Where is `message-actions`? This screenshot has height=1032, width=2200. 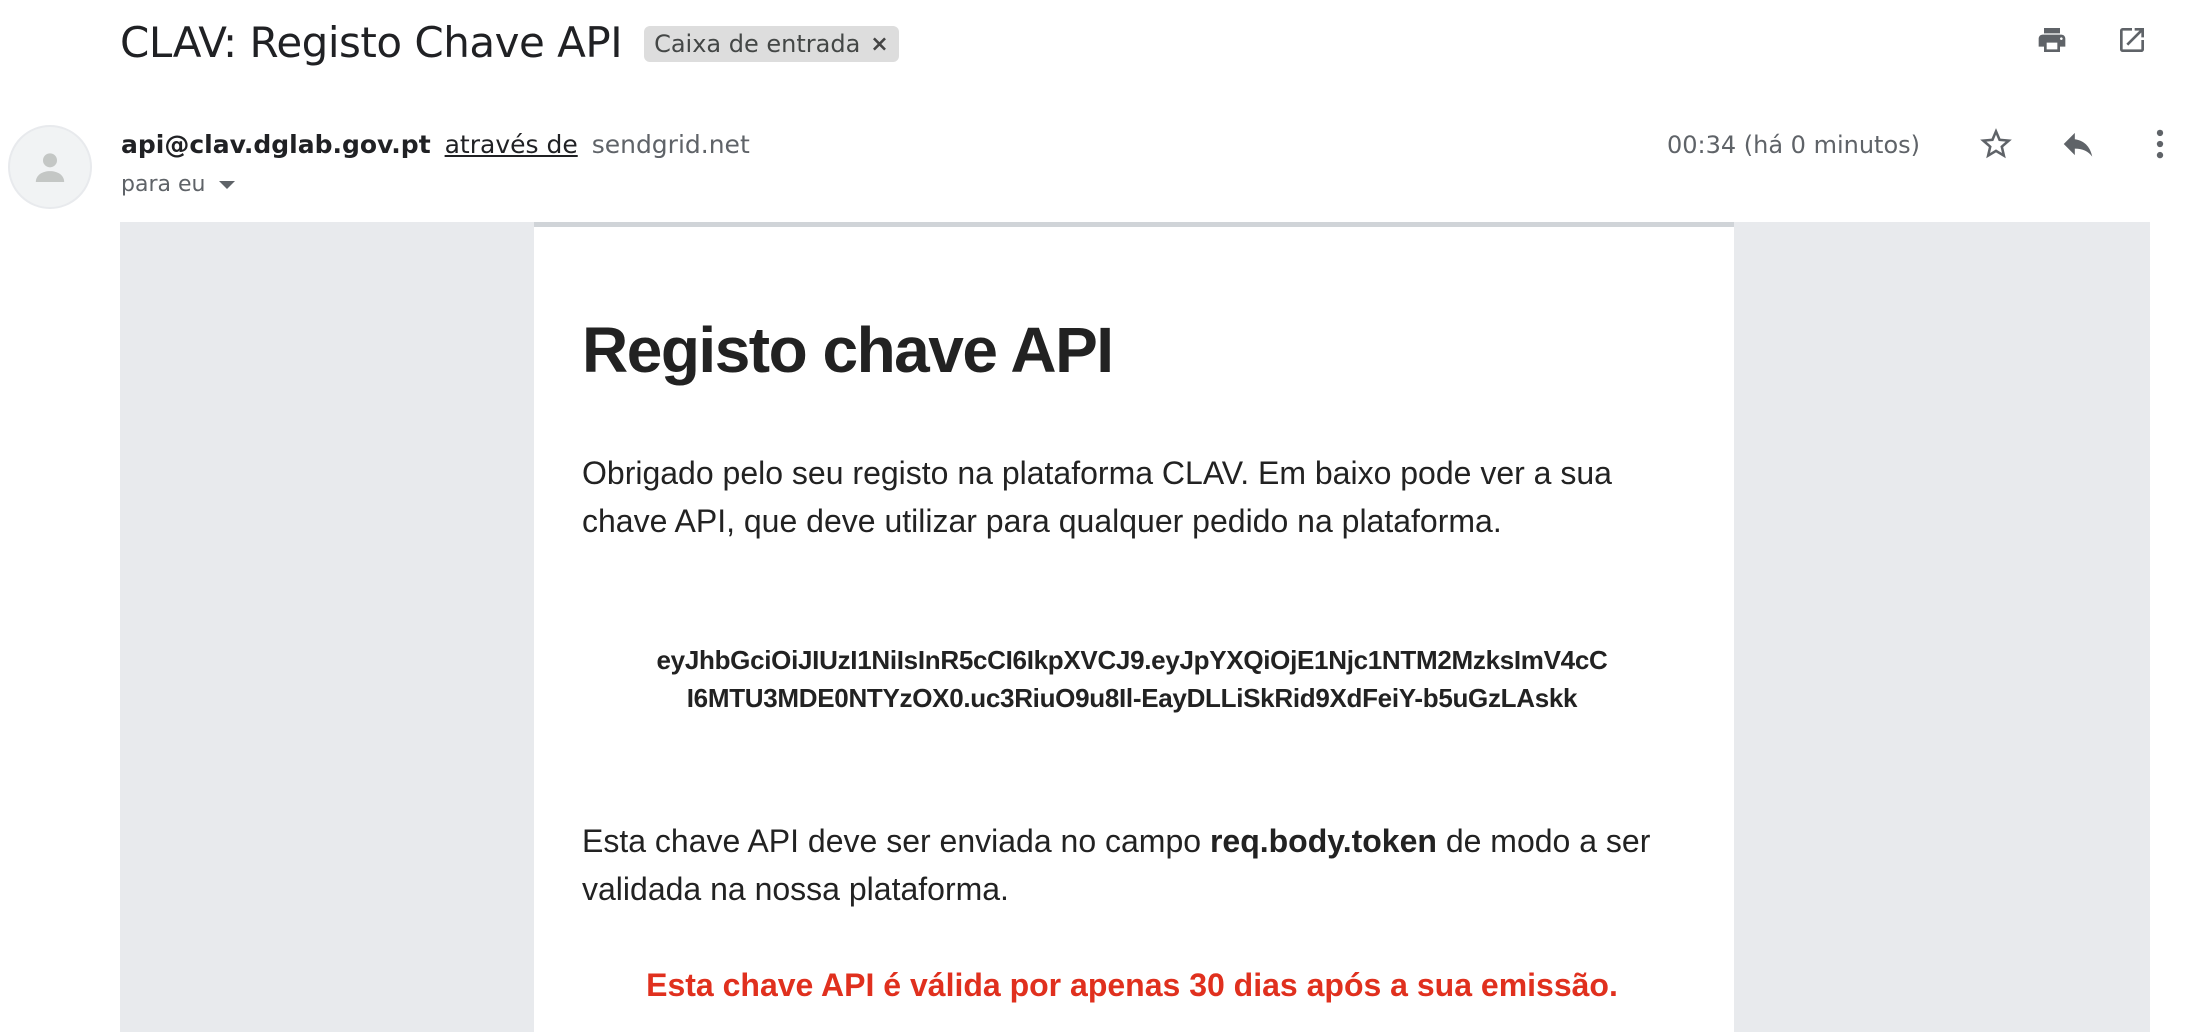 message-actions is located at coordinates (2078, 144).